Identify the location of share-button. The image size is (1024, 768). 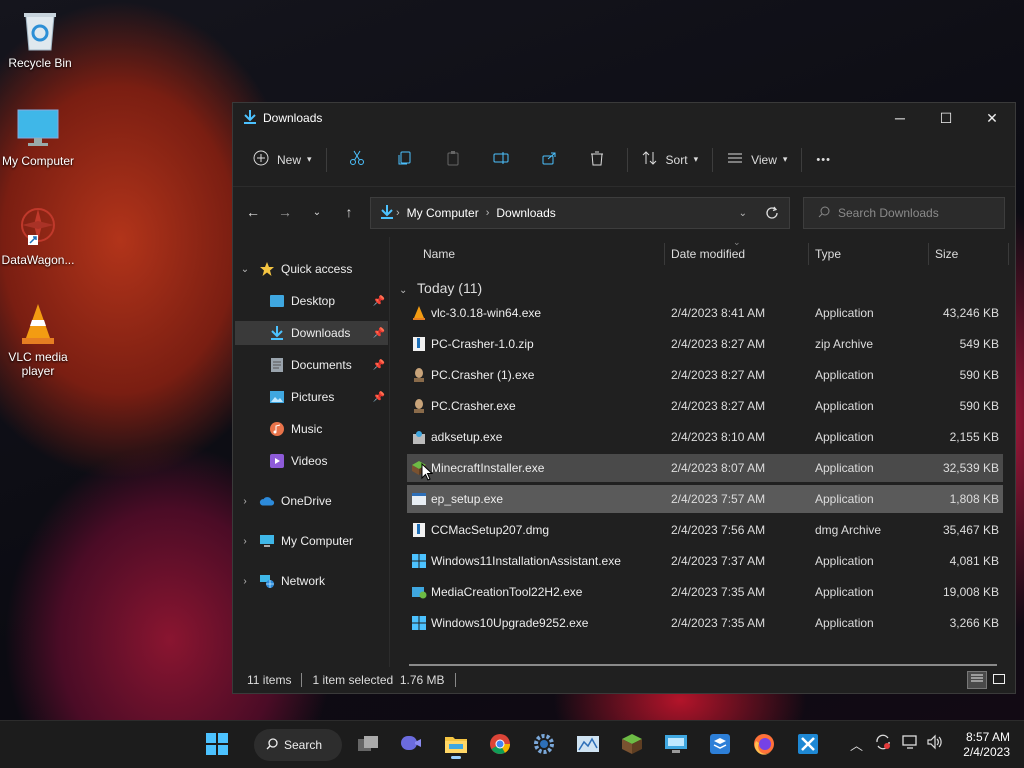
(549, 160).